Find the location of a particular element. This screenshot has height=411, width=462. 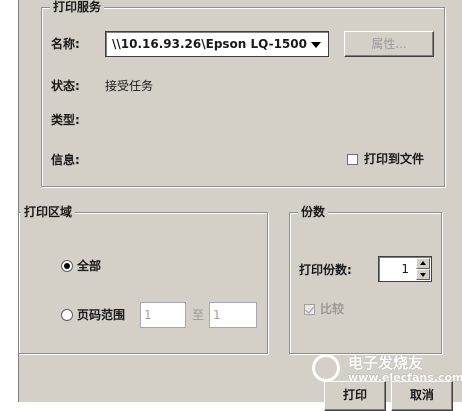

status-value: 接受任务 is located at coordinates (129, 86).